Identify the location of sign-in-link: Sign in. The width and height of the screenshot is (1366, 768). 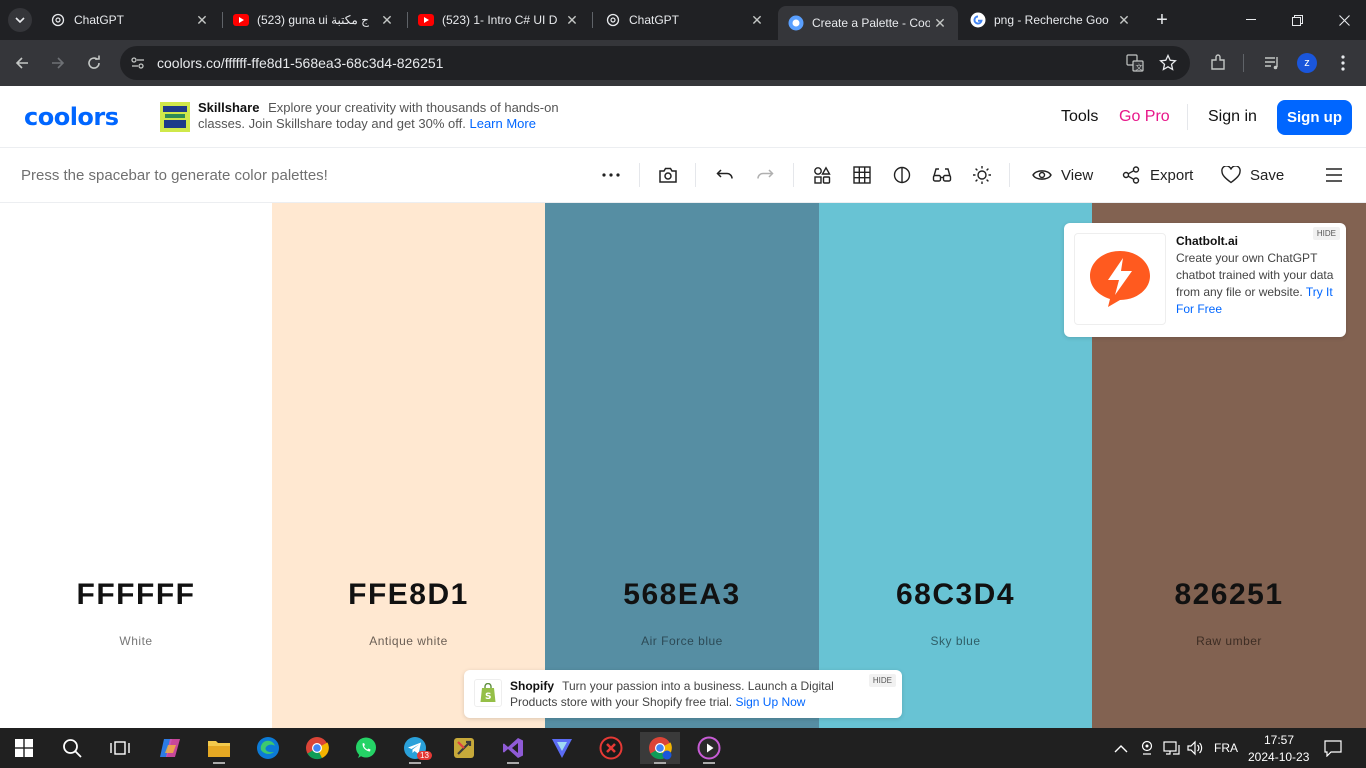
(1232, 117).